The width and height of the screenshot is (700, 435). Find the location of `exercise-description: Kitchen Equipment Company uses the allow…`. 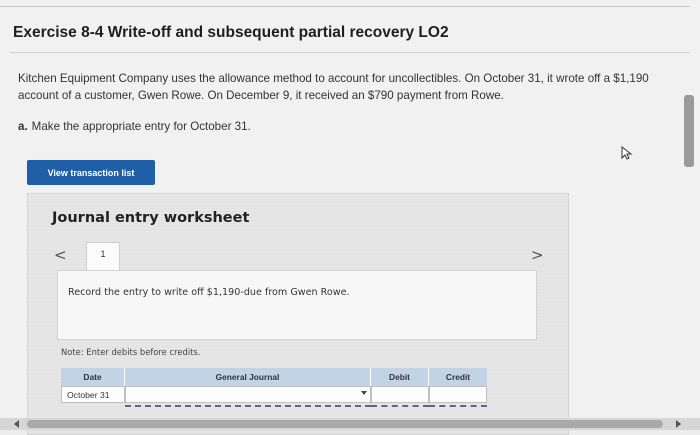

exercise-description: Kitchen Equipment Company uses the allow… is located at coordinates (333, 87).